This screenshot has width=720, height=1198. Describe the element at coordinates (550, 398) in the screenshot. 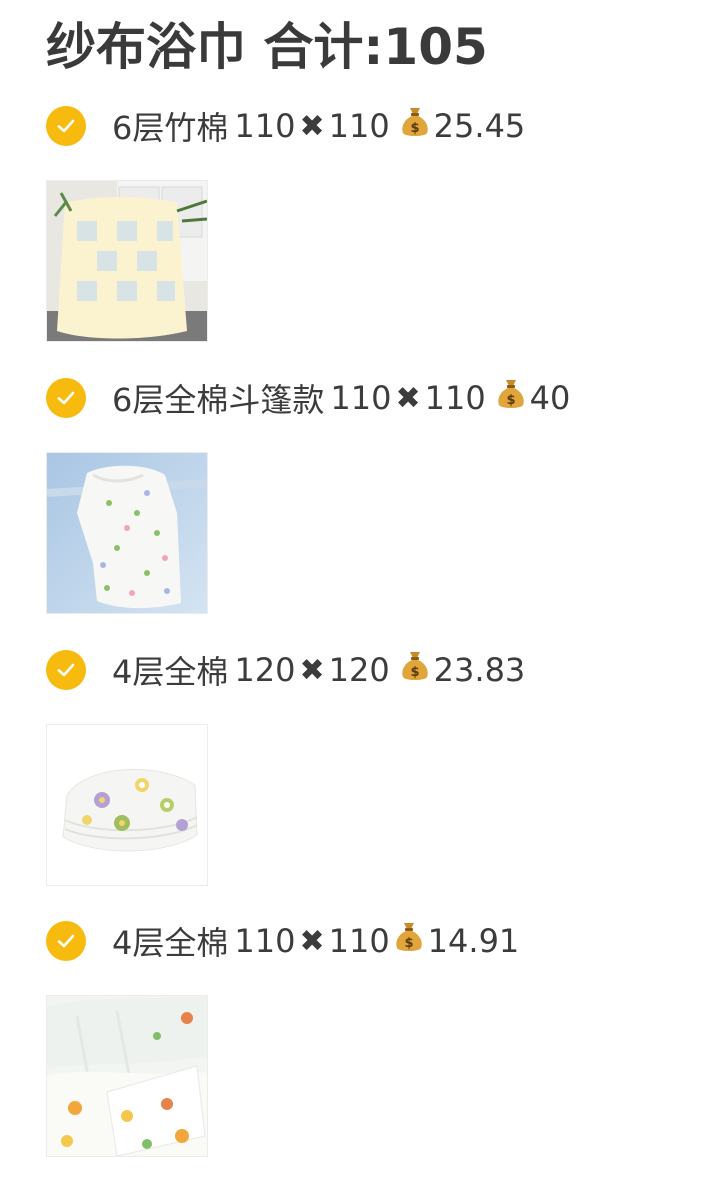

I see `item-price: 40` at that location.